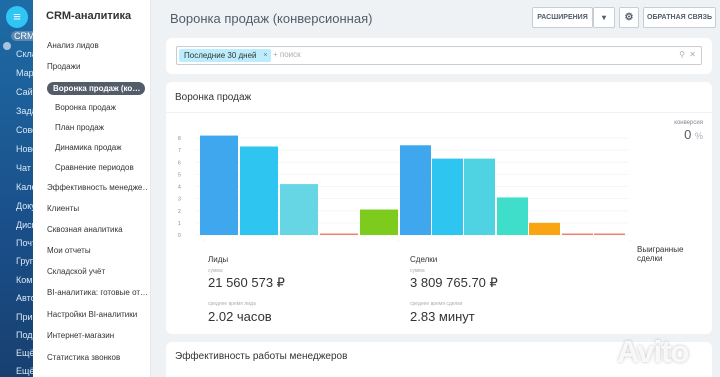  Describe the element at coordinates (24, 168) in the screenshot. I see `rail-item-7: Чат и` at that location.